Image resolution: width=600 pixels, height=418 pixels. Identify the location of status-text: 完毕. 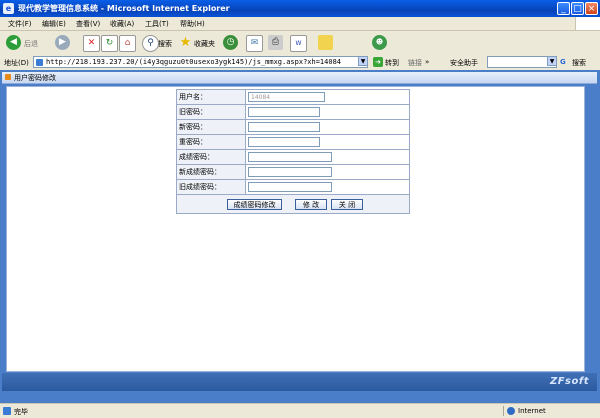
(21, 412).